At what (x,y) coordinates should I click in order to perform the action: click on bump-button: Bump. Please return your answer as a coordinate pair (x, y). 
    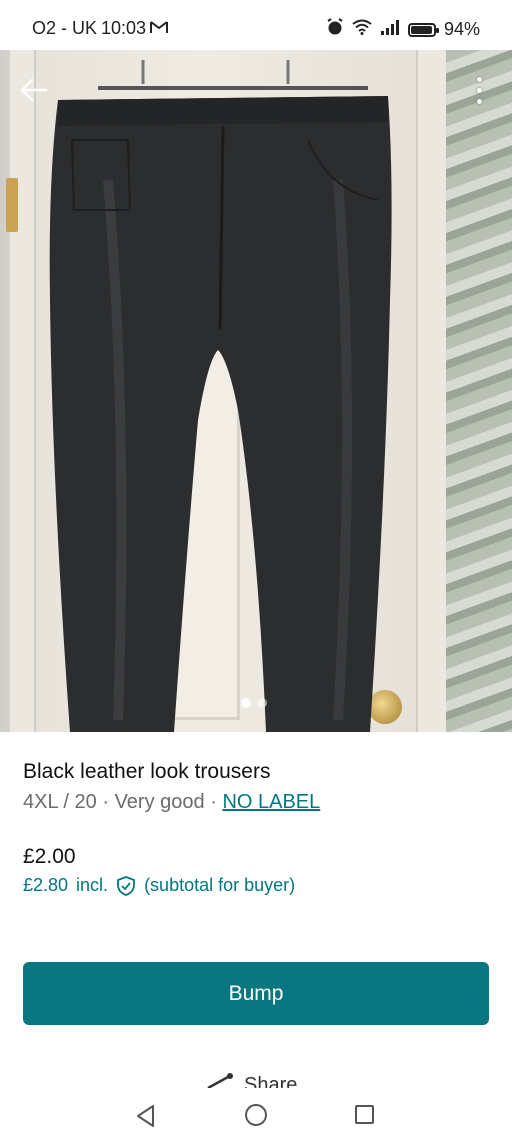
    Looking at the image, I should click on (256, 993).